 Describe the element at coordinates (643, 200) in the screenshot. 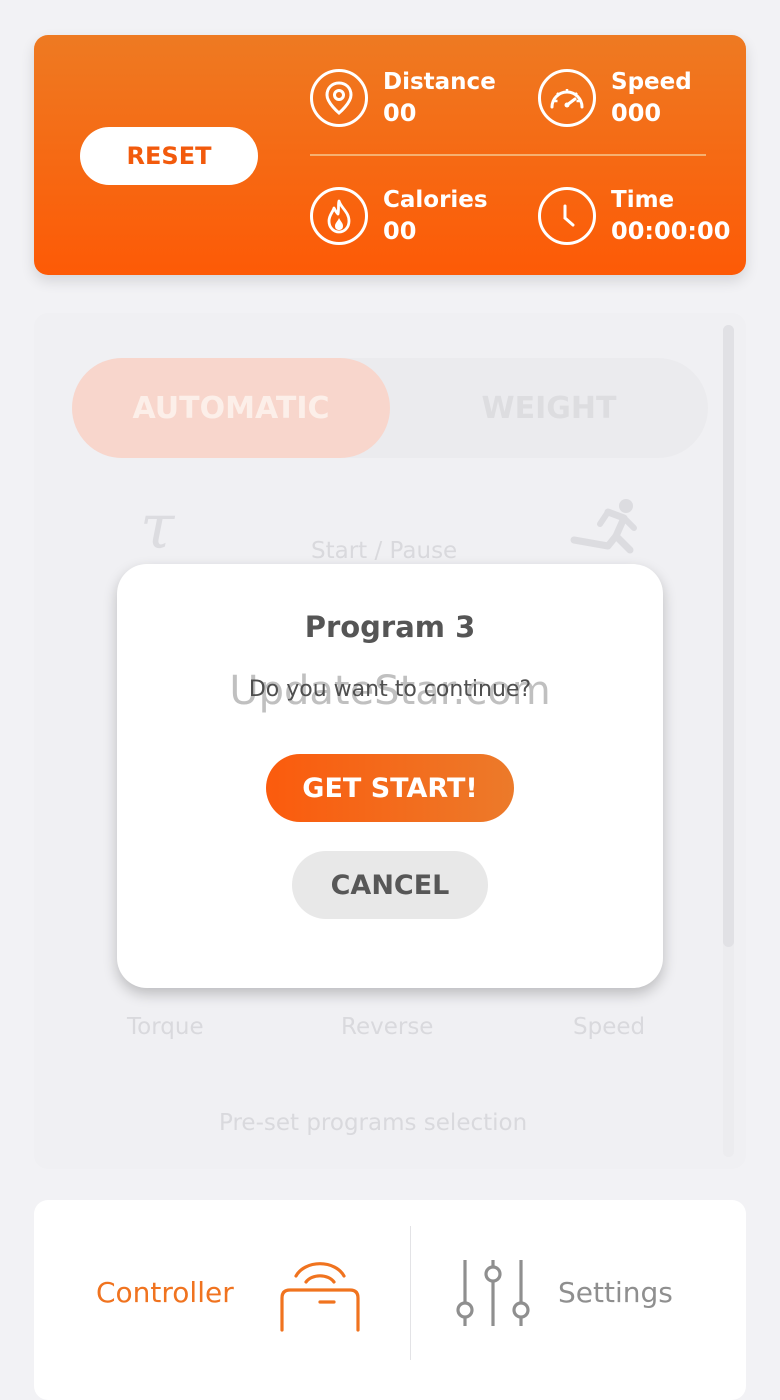

I see `time-label: Time` at that location.